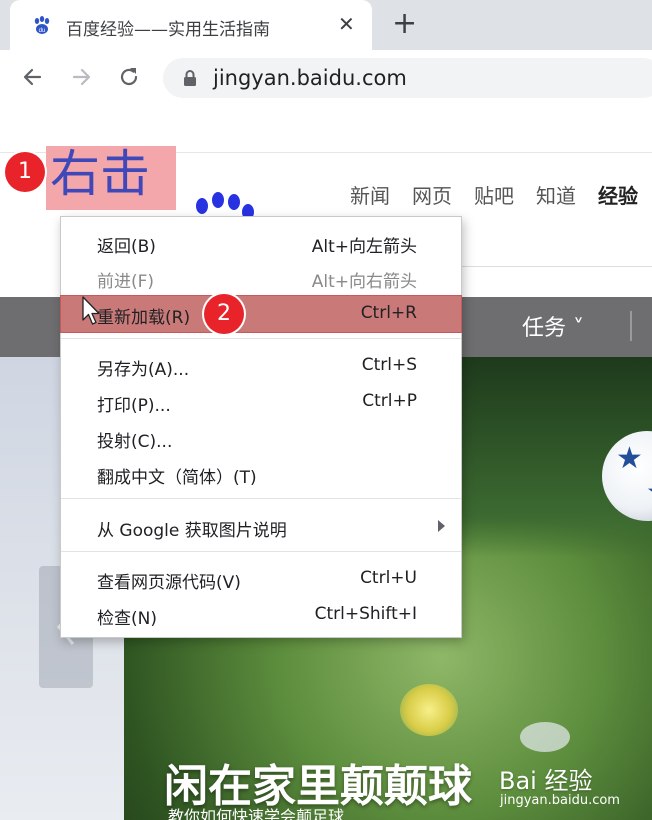 The image size is (652, 820). Describe the element at coordinates (364, 247) in the screenshot. I see `menu-item-shortcut: Alt+向左箭头` at that location.